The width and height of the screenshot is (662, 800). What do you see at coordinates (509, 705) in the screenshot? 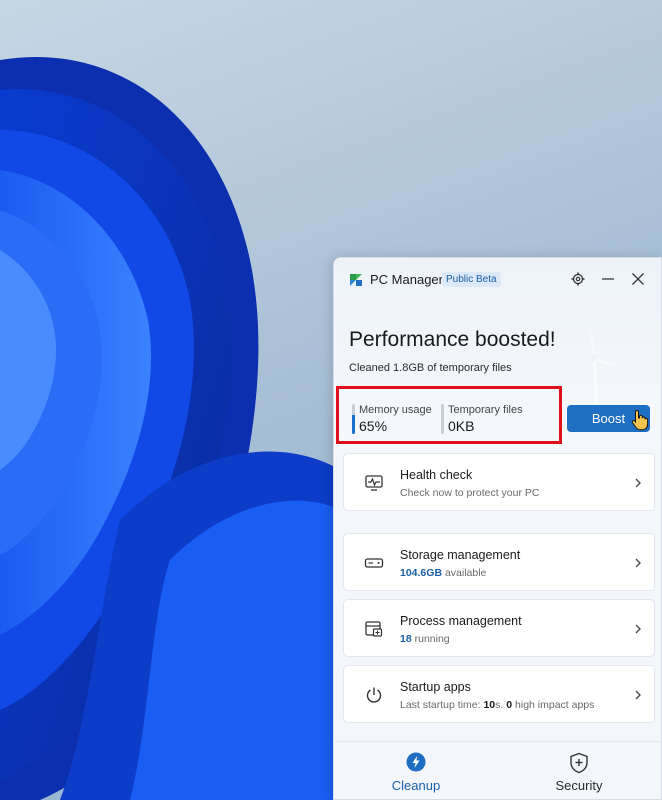
I see `high-impact-count: 0` at bounding box center [509, 705].